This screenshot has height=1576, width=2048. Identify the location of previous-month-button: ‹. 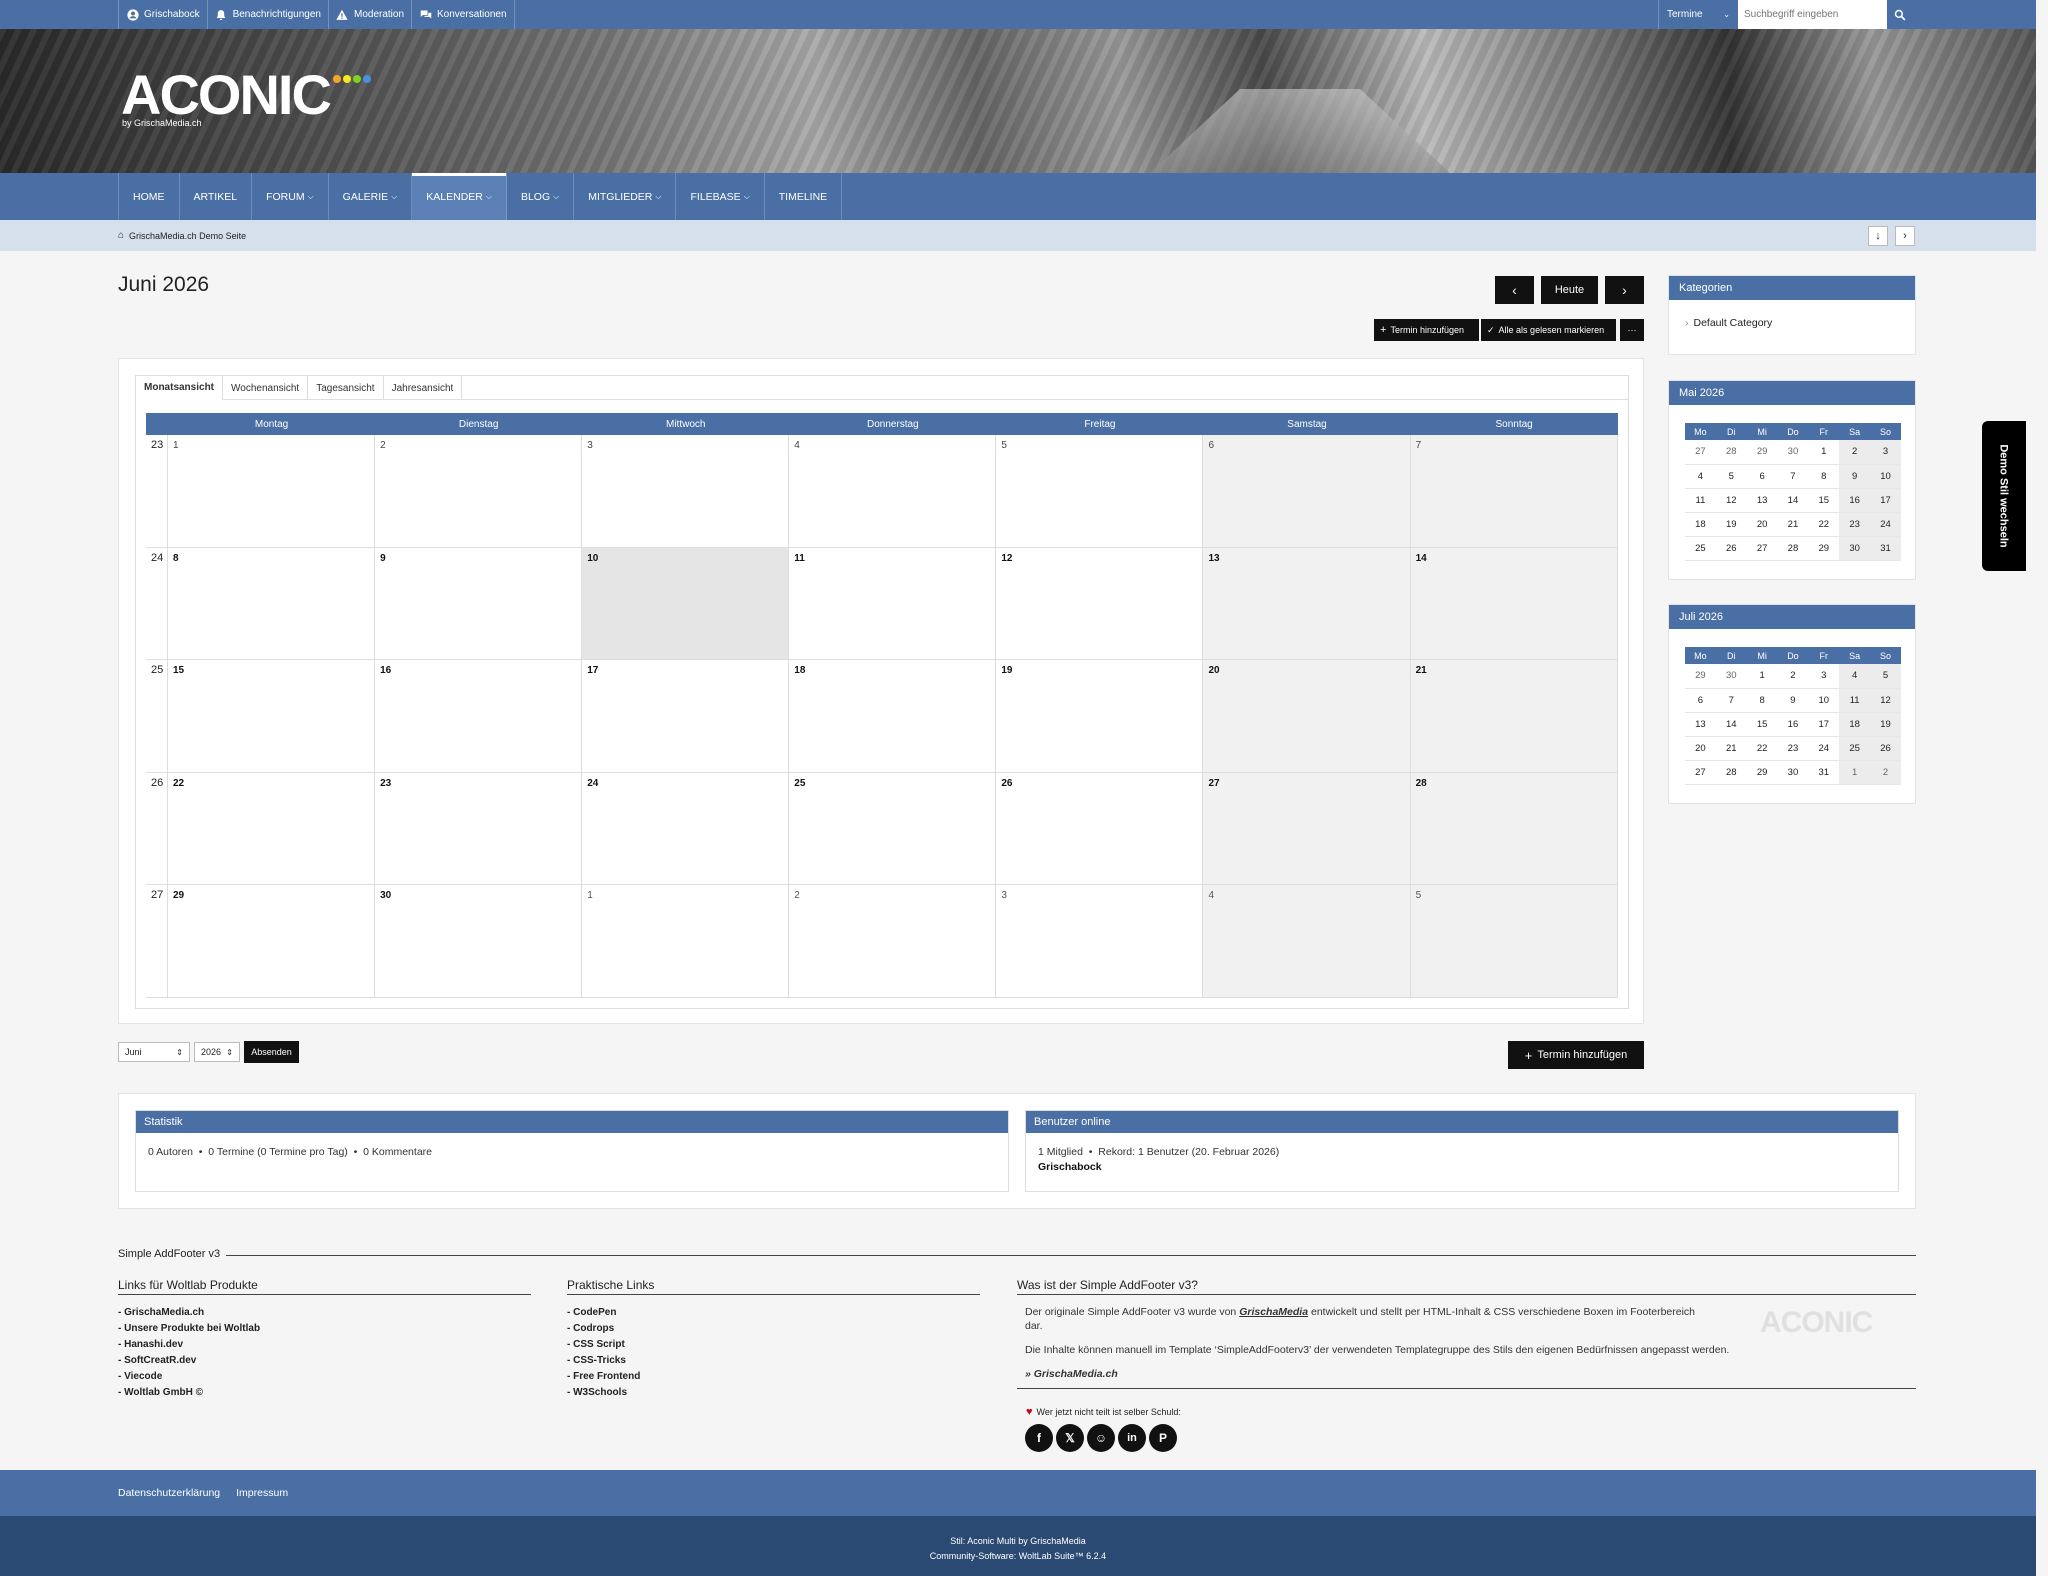
(1514, 290).